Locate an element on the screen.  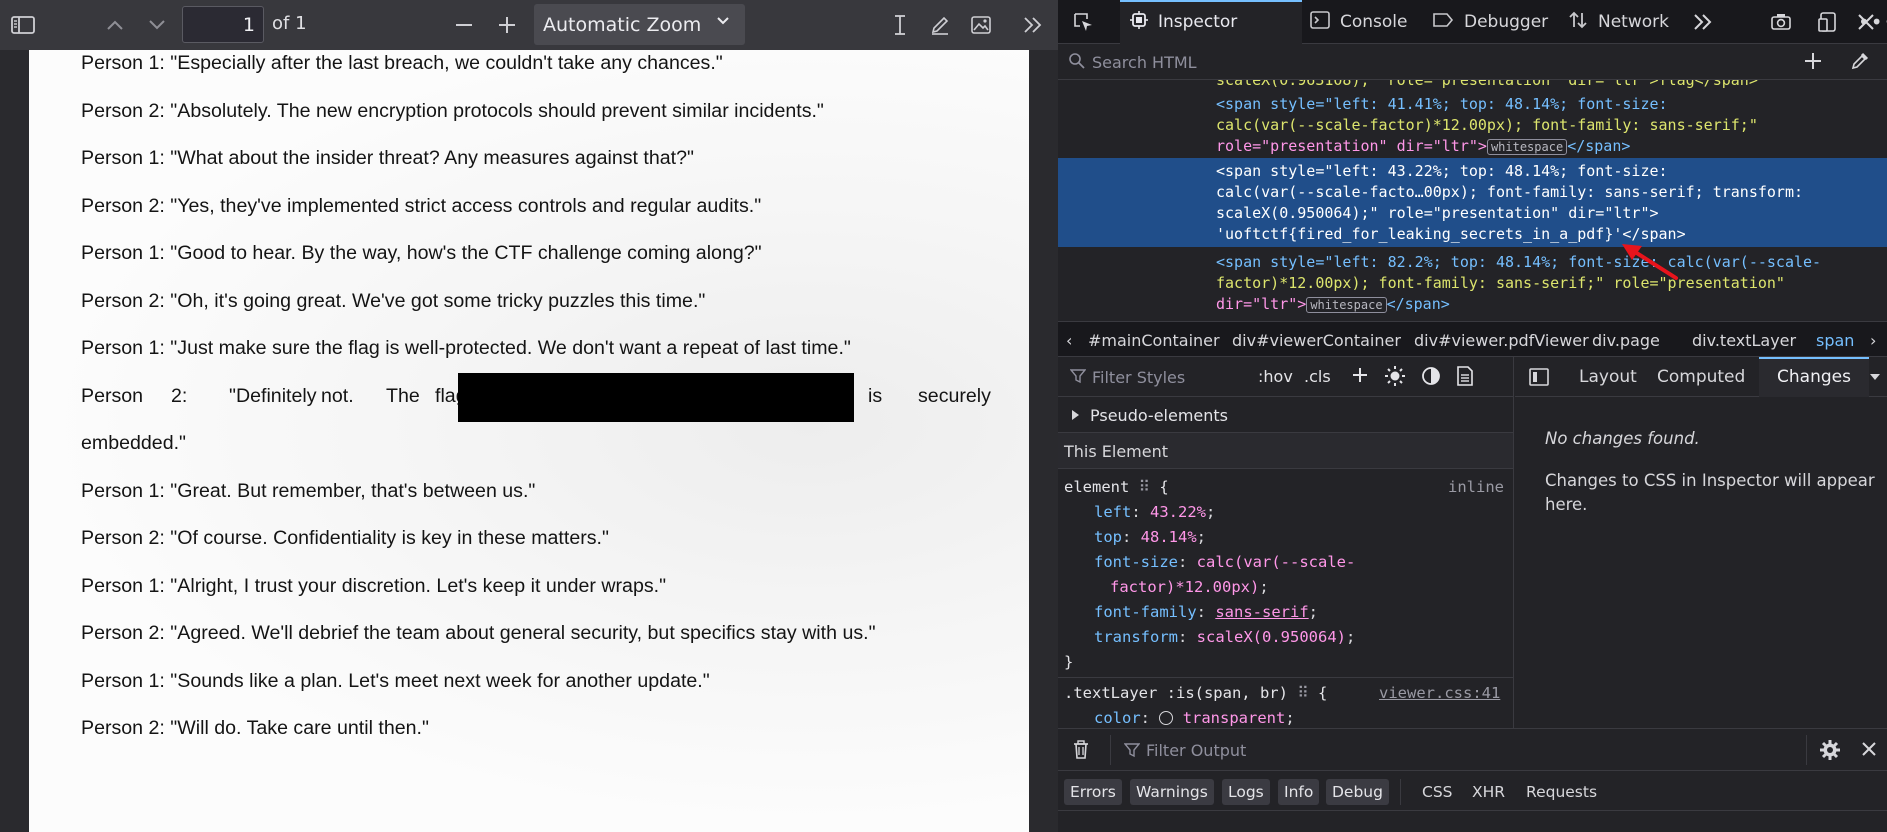
filter-logs: Logs is located at coordinates (1246, 792).